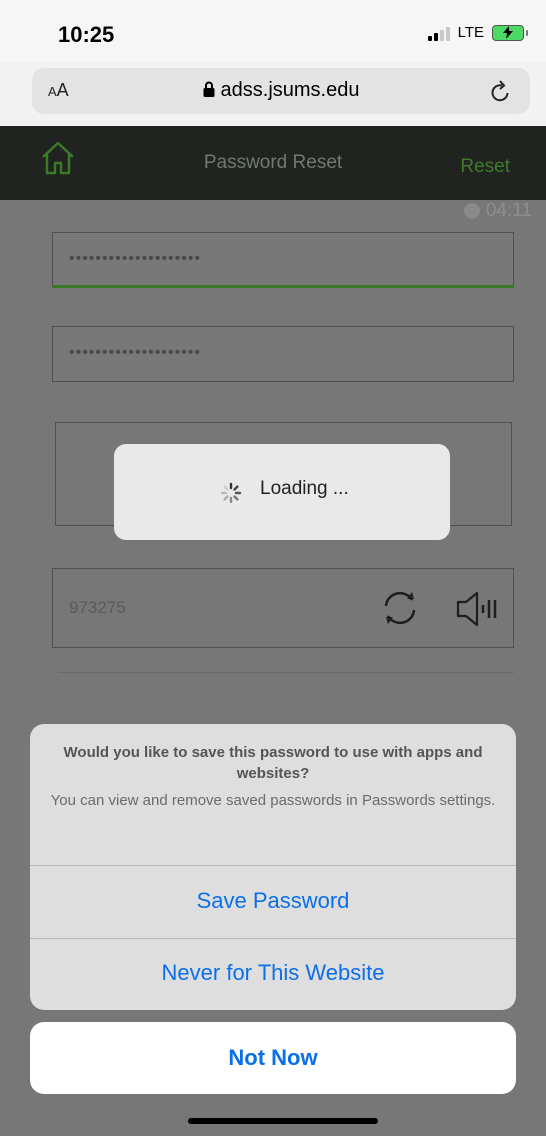  What do you see at coordinates (477, 609) in the screenshot?
I see `speaker-icon` at bounding box center [477, 609].